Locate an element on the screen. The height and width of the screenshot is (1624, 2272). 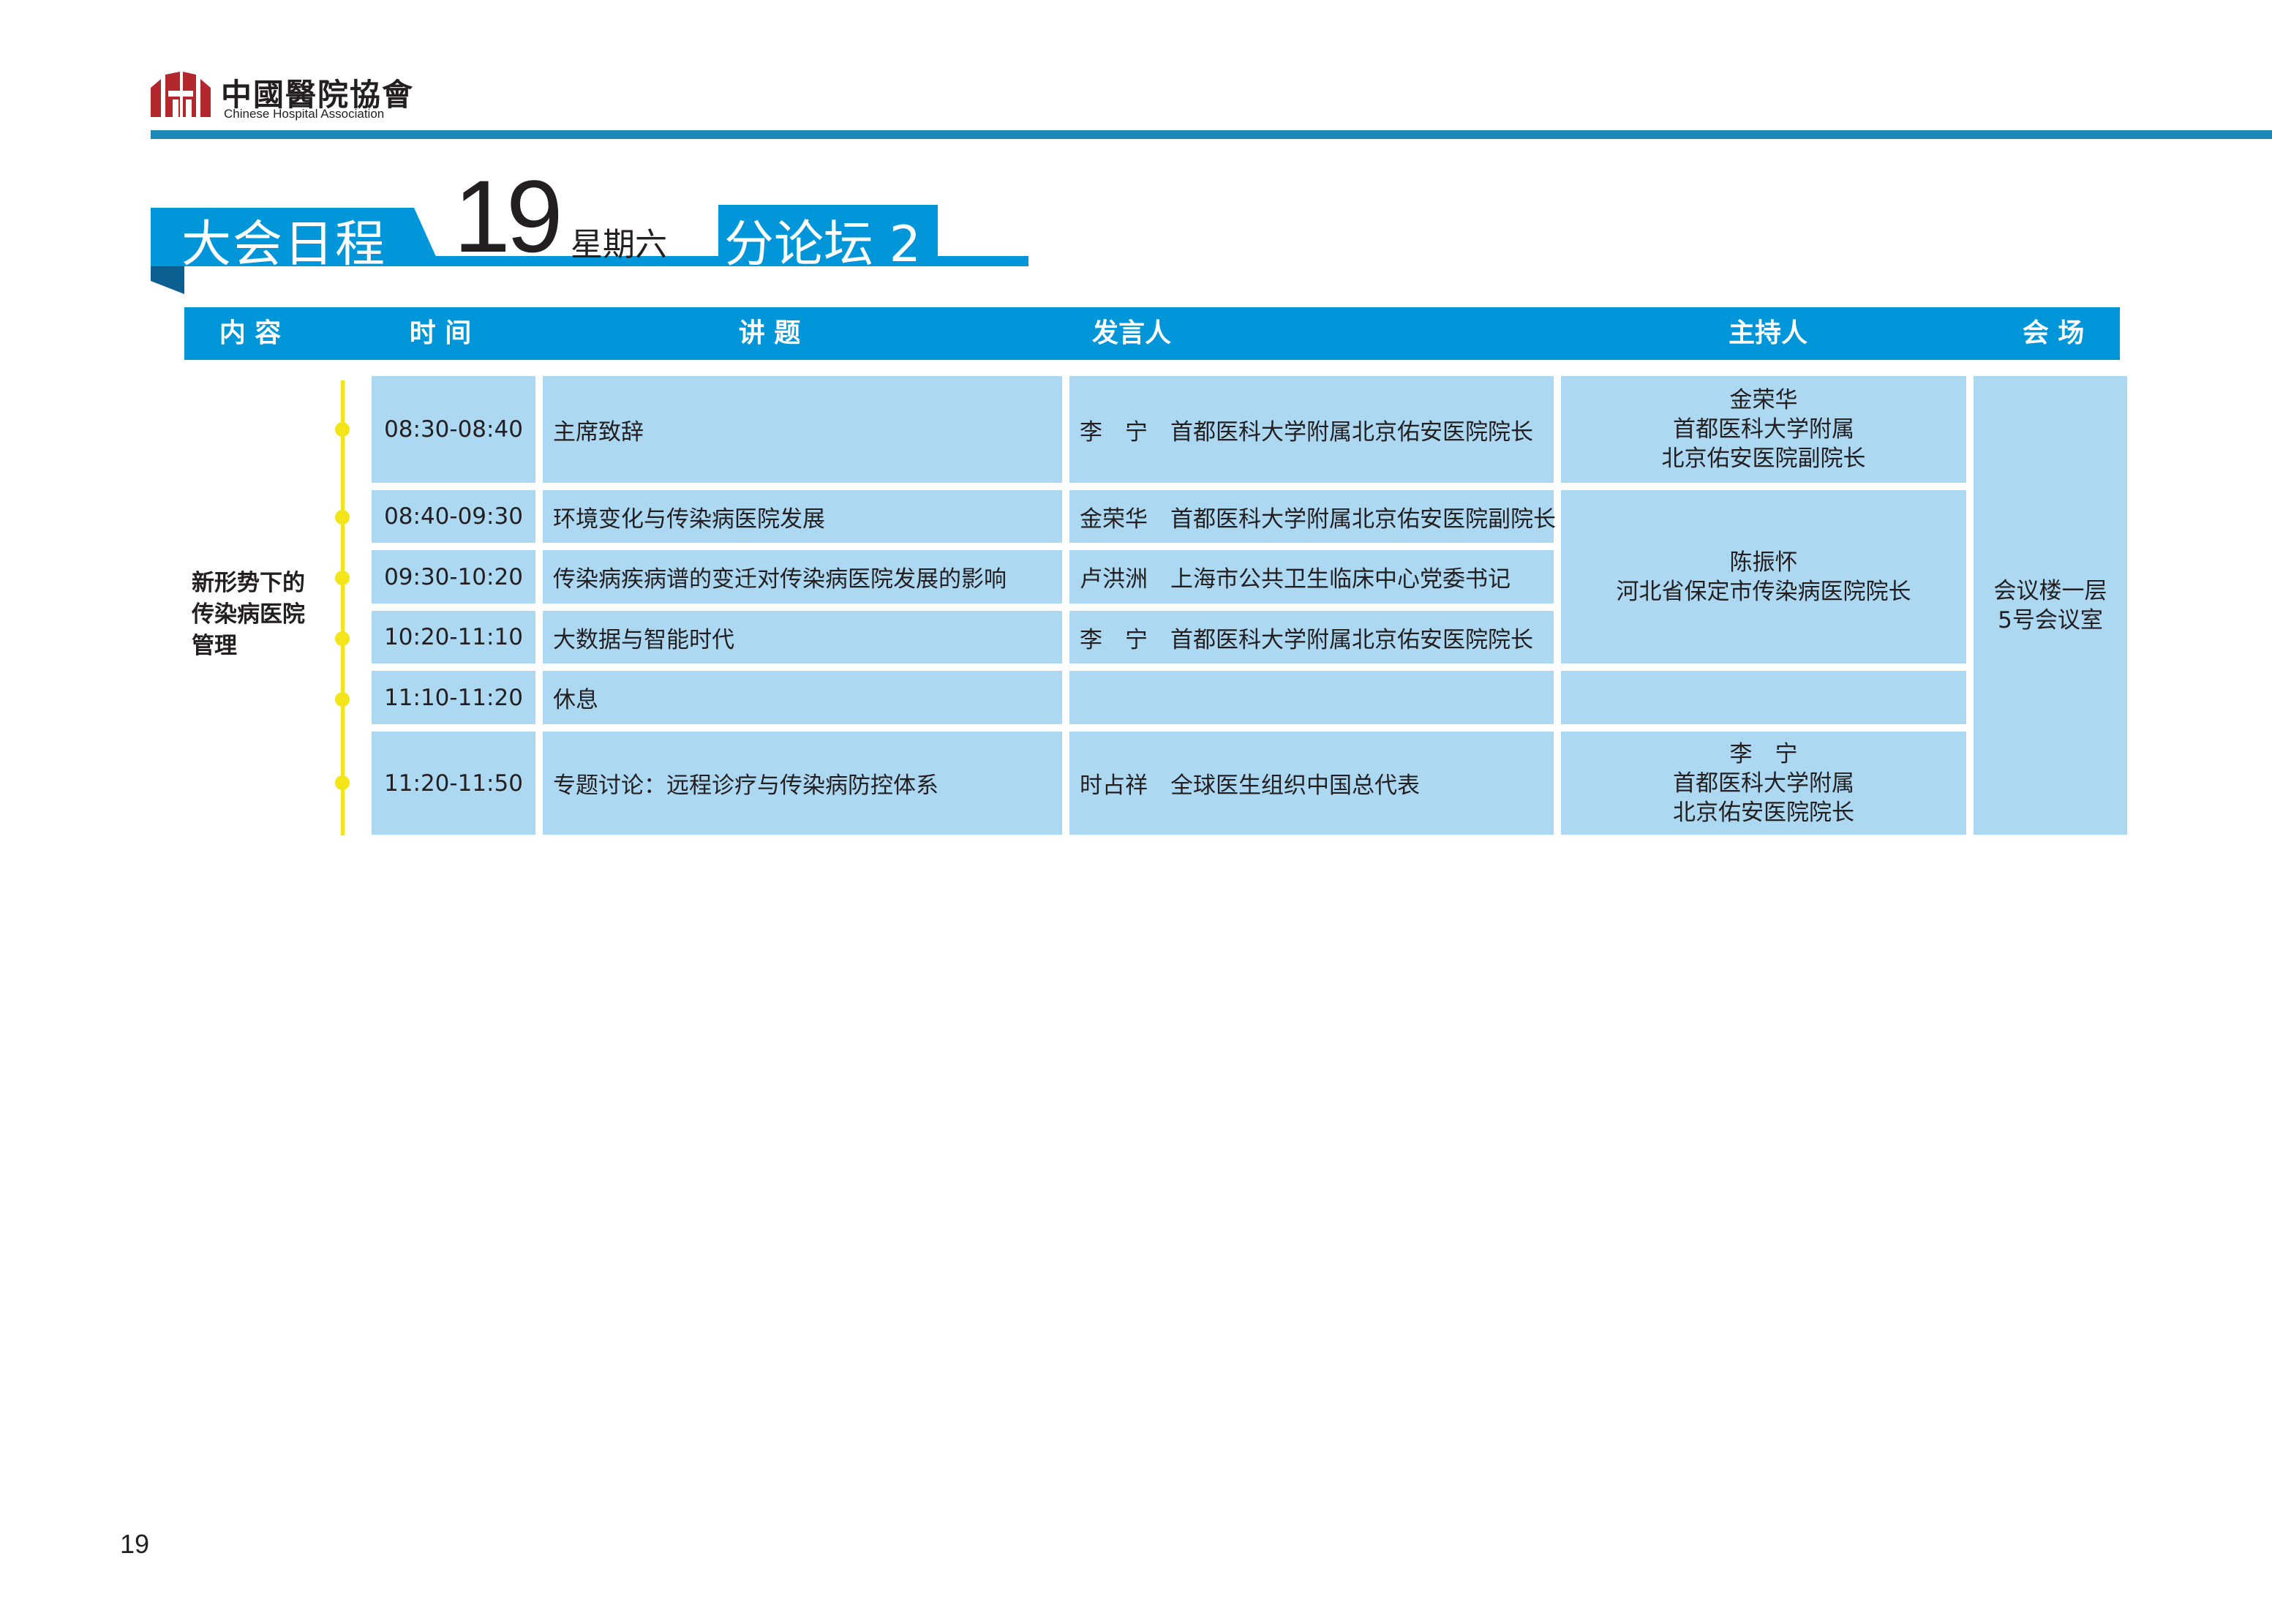
table-row-time: 09:30-10:20 is located at coordinates (454, 577).